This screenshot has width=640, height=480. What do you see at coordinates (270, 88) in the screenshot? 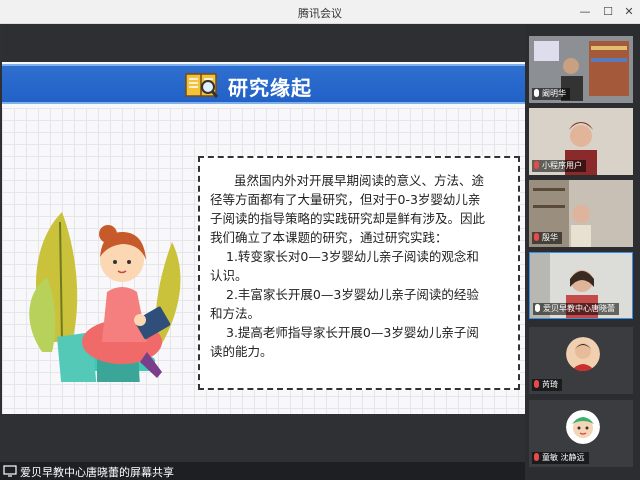
I see `slide-heading: 研究缘起` at bounding box center [270, 88].